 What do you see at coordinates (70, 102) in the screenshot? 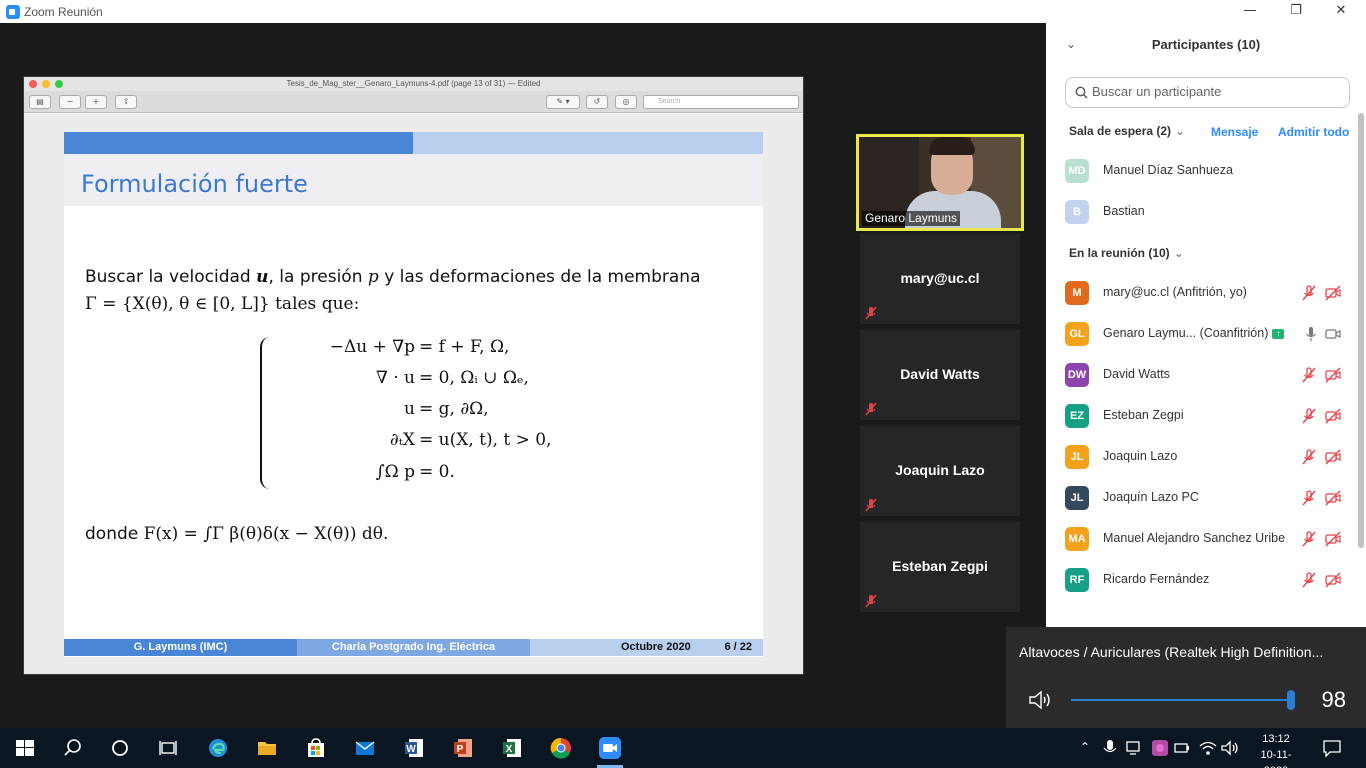
I see `zoom-out-icon: −` at bounding box center [70, 102].